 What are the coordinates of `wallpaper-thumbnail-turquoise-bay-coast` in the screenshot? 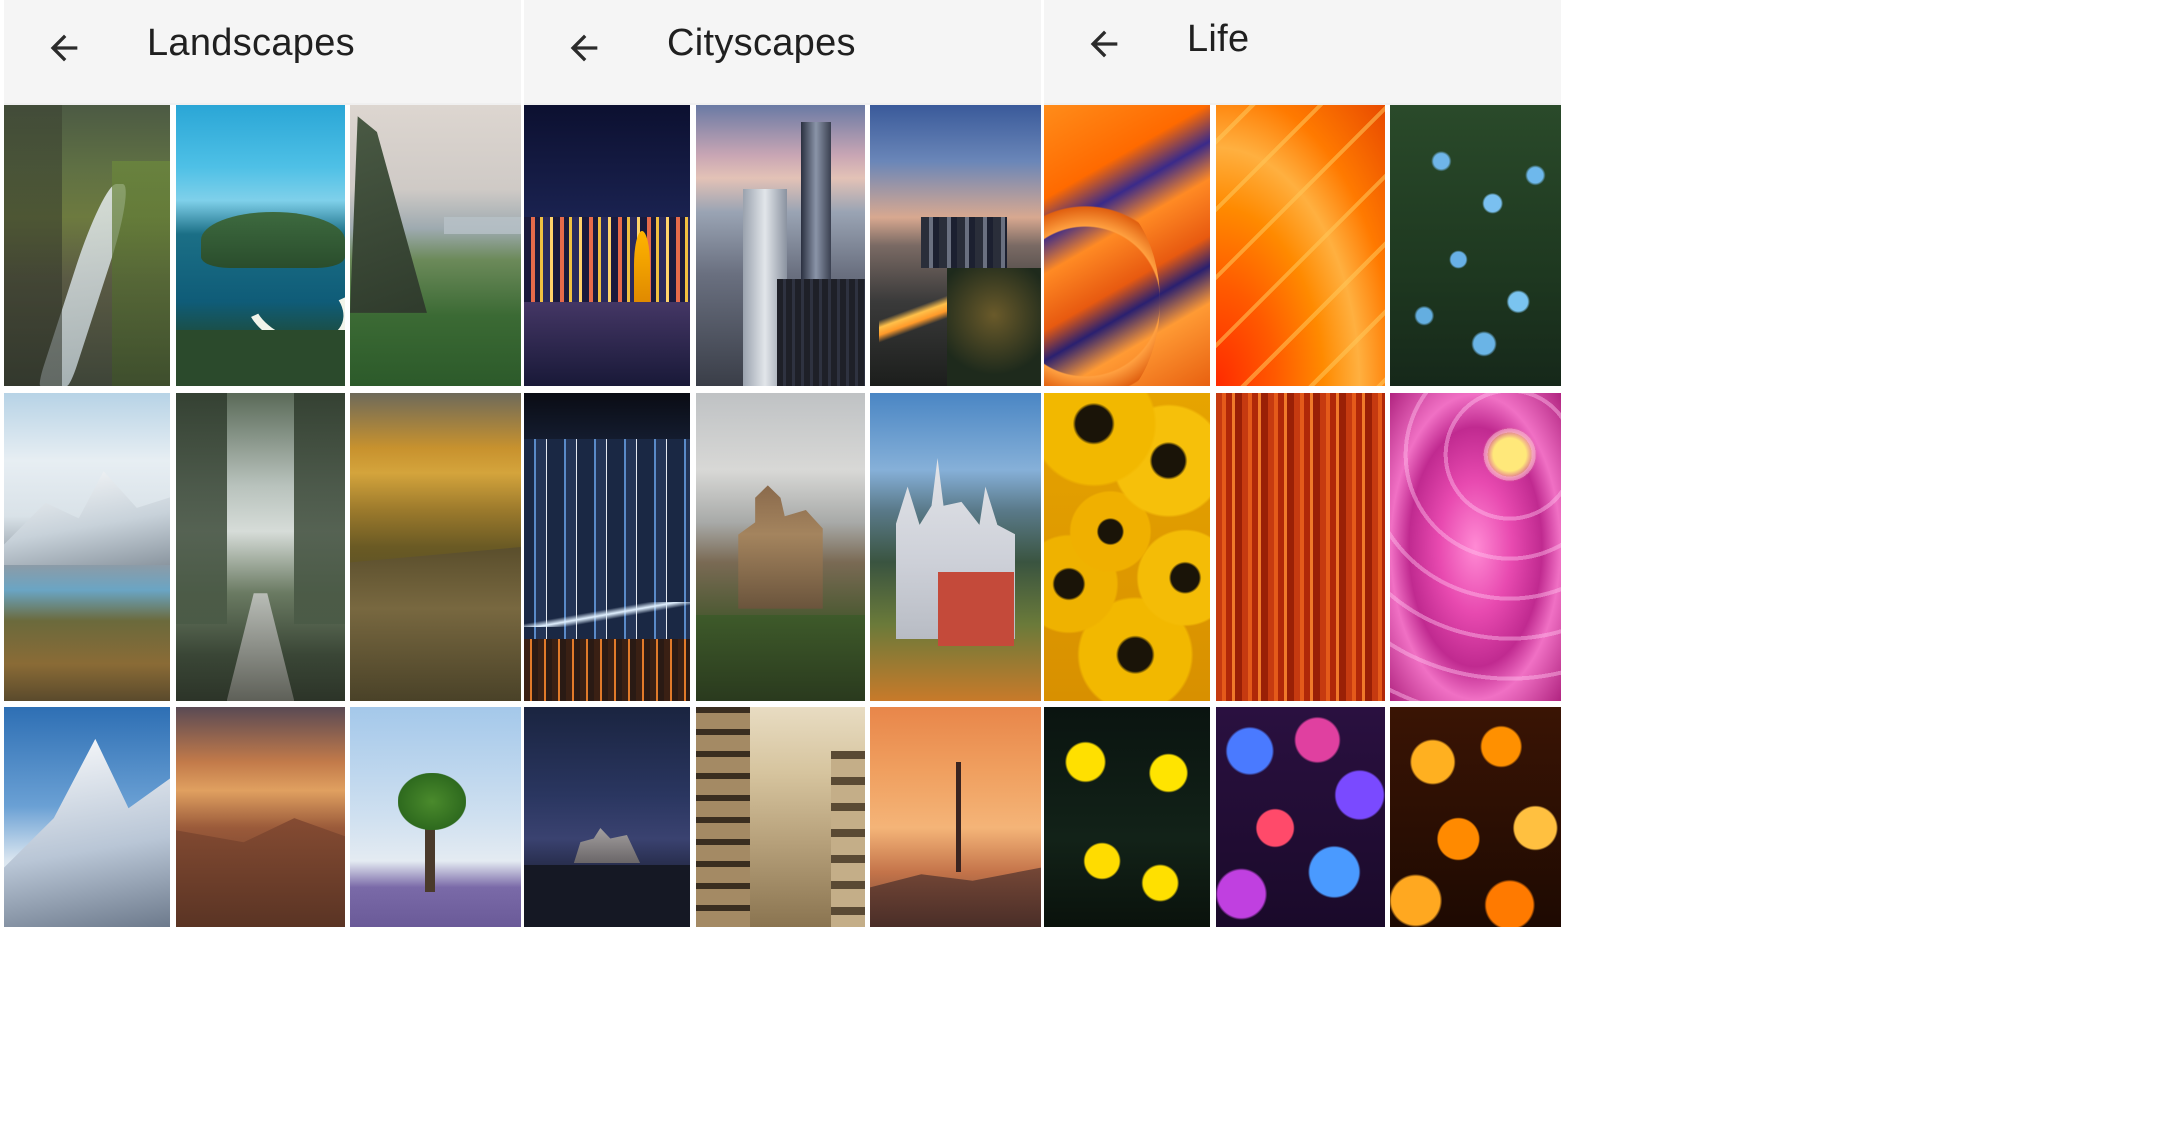 It's located at (260, 245).